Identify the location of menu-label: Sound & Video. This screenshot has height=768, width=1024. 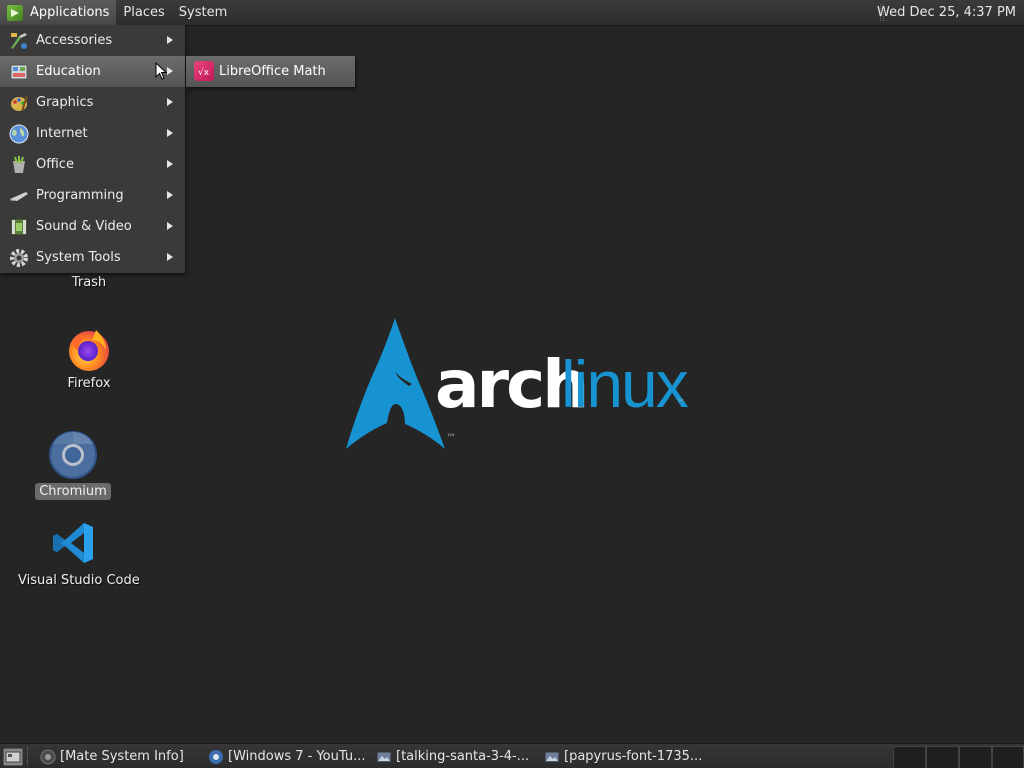
(84, 226).